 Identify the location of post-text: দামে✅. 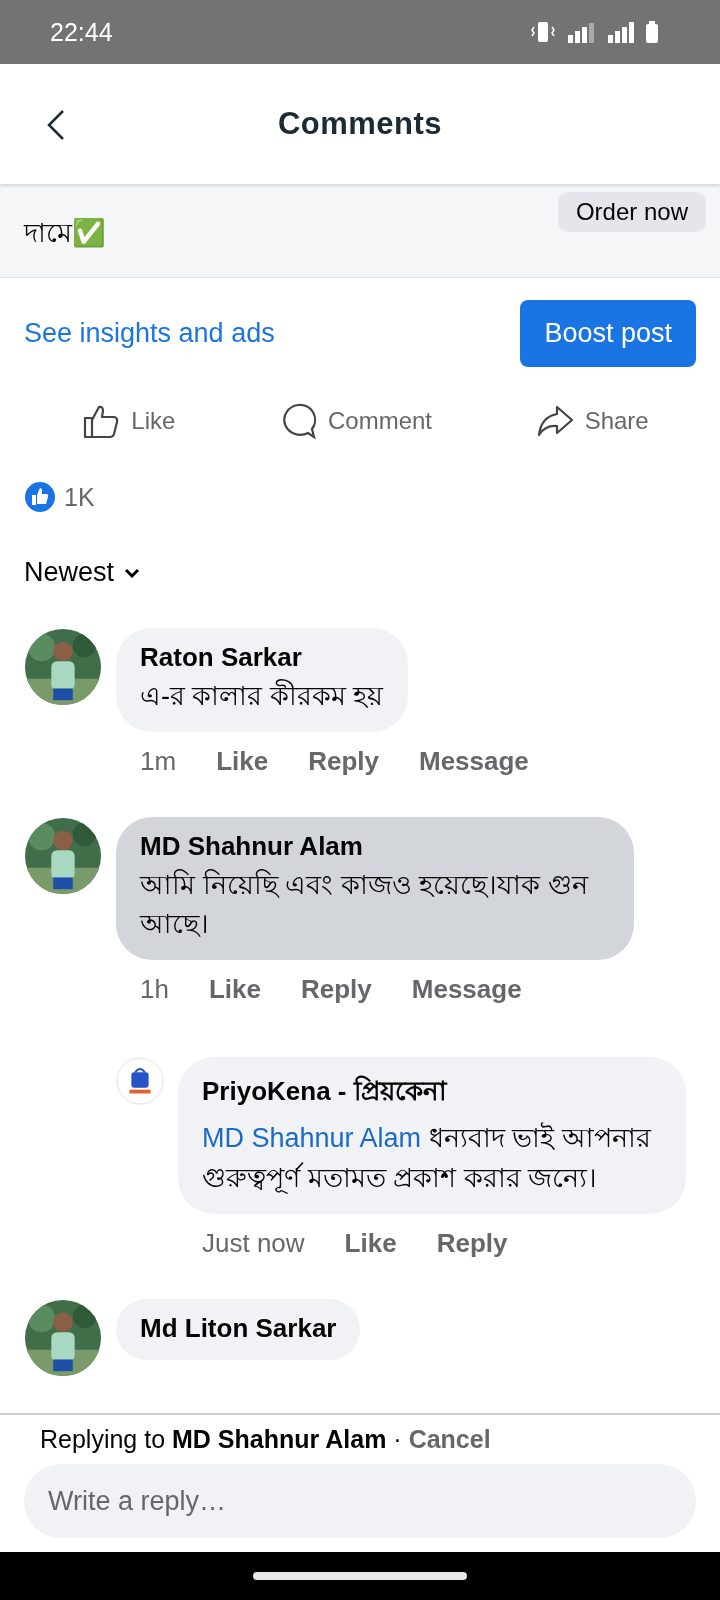
(65, 233).